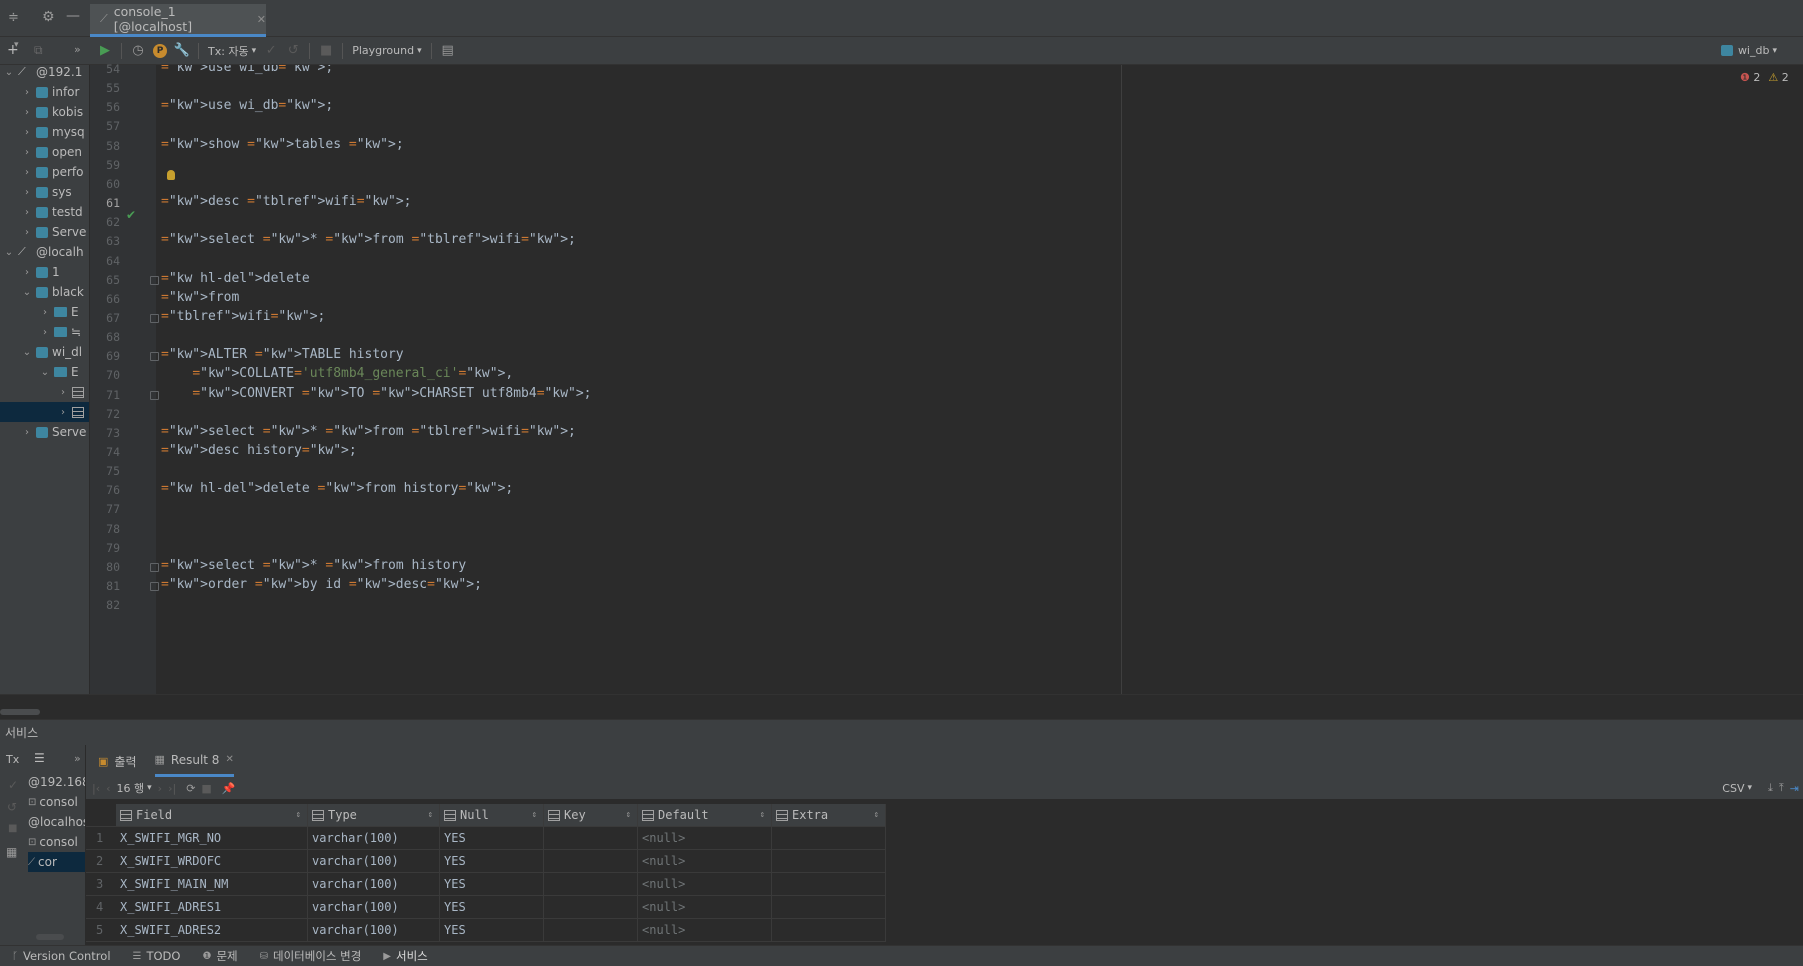  I want to click on status-tool-2: ❶ 문제, so click(219, 956).